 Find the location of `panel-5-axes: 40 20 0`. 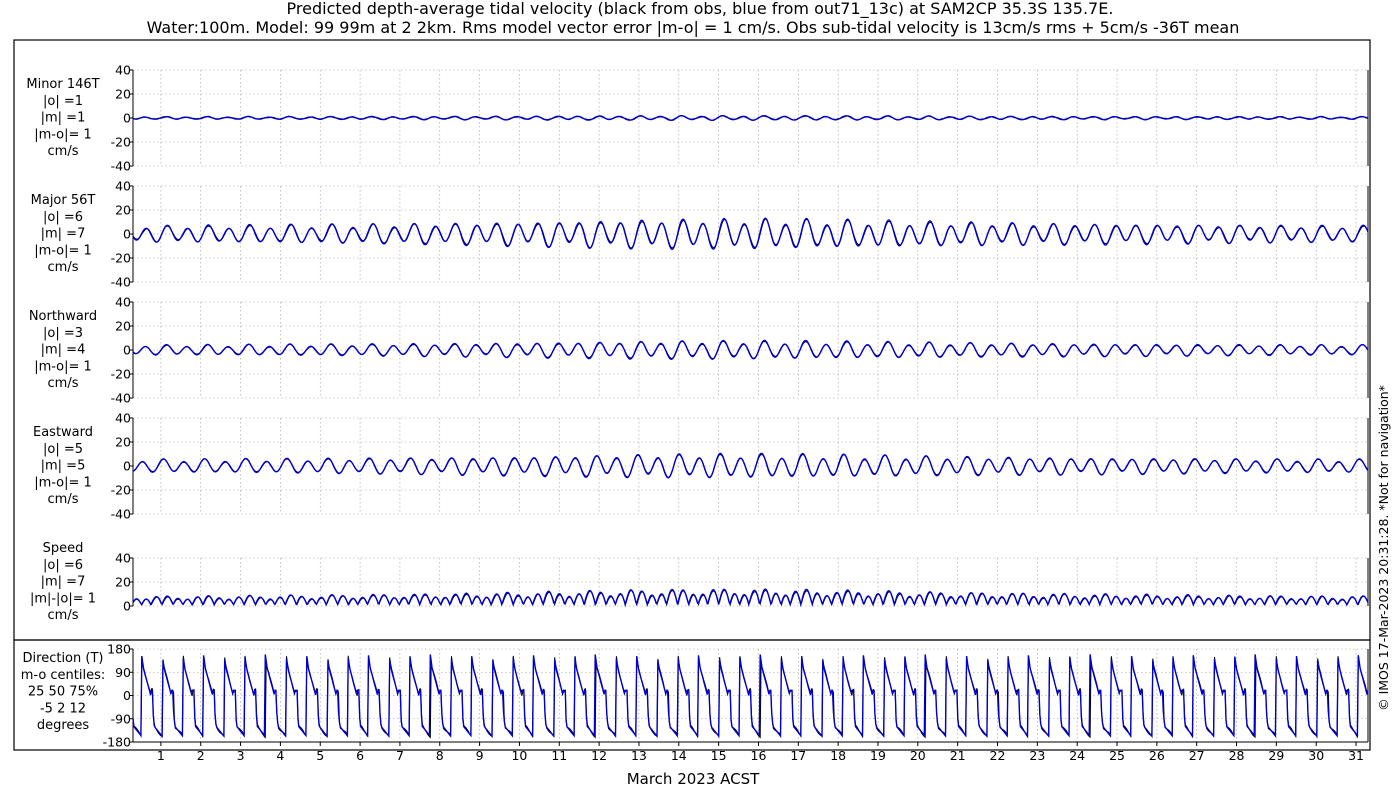

panel-5-axes: 40 20 0 is located at coordinates (742, 582).